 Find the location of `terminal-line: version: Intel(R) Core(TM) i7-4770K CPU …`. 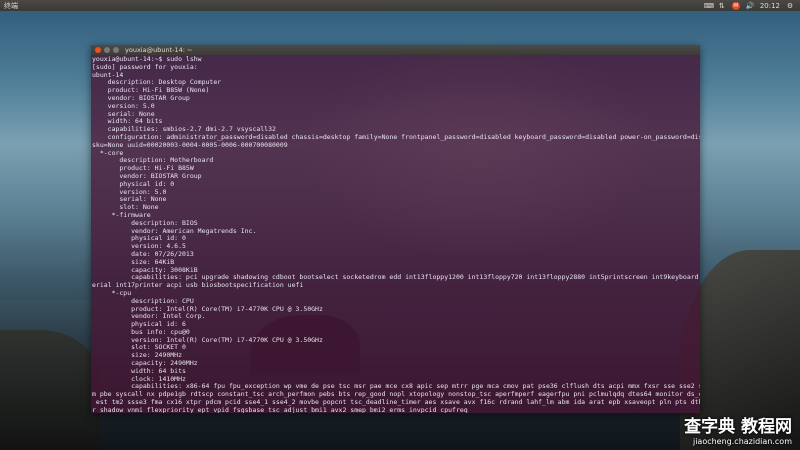

terminal-line: version: Intel(R) Core(TM) i7-4770K CPU … is located at coordinates (207, 340).